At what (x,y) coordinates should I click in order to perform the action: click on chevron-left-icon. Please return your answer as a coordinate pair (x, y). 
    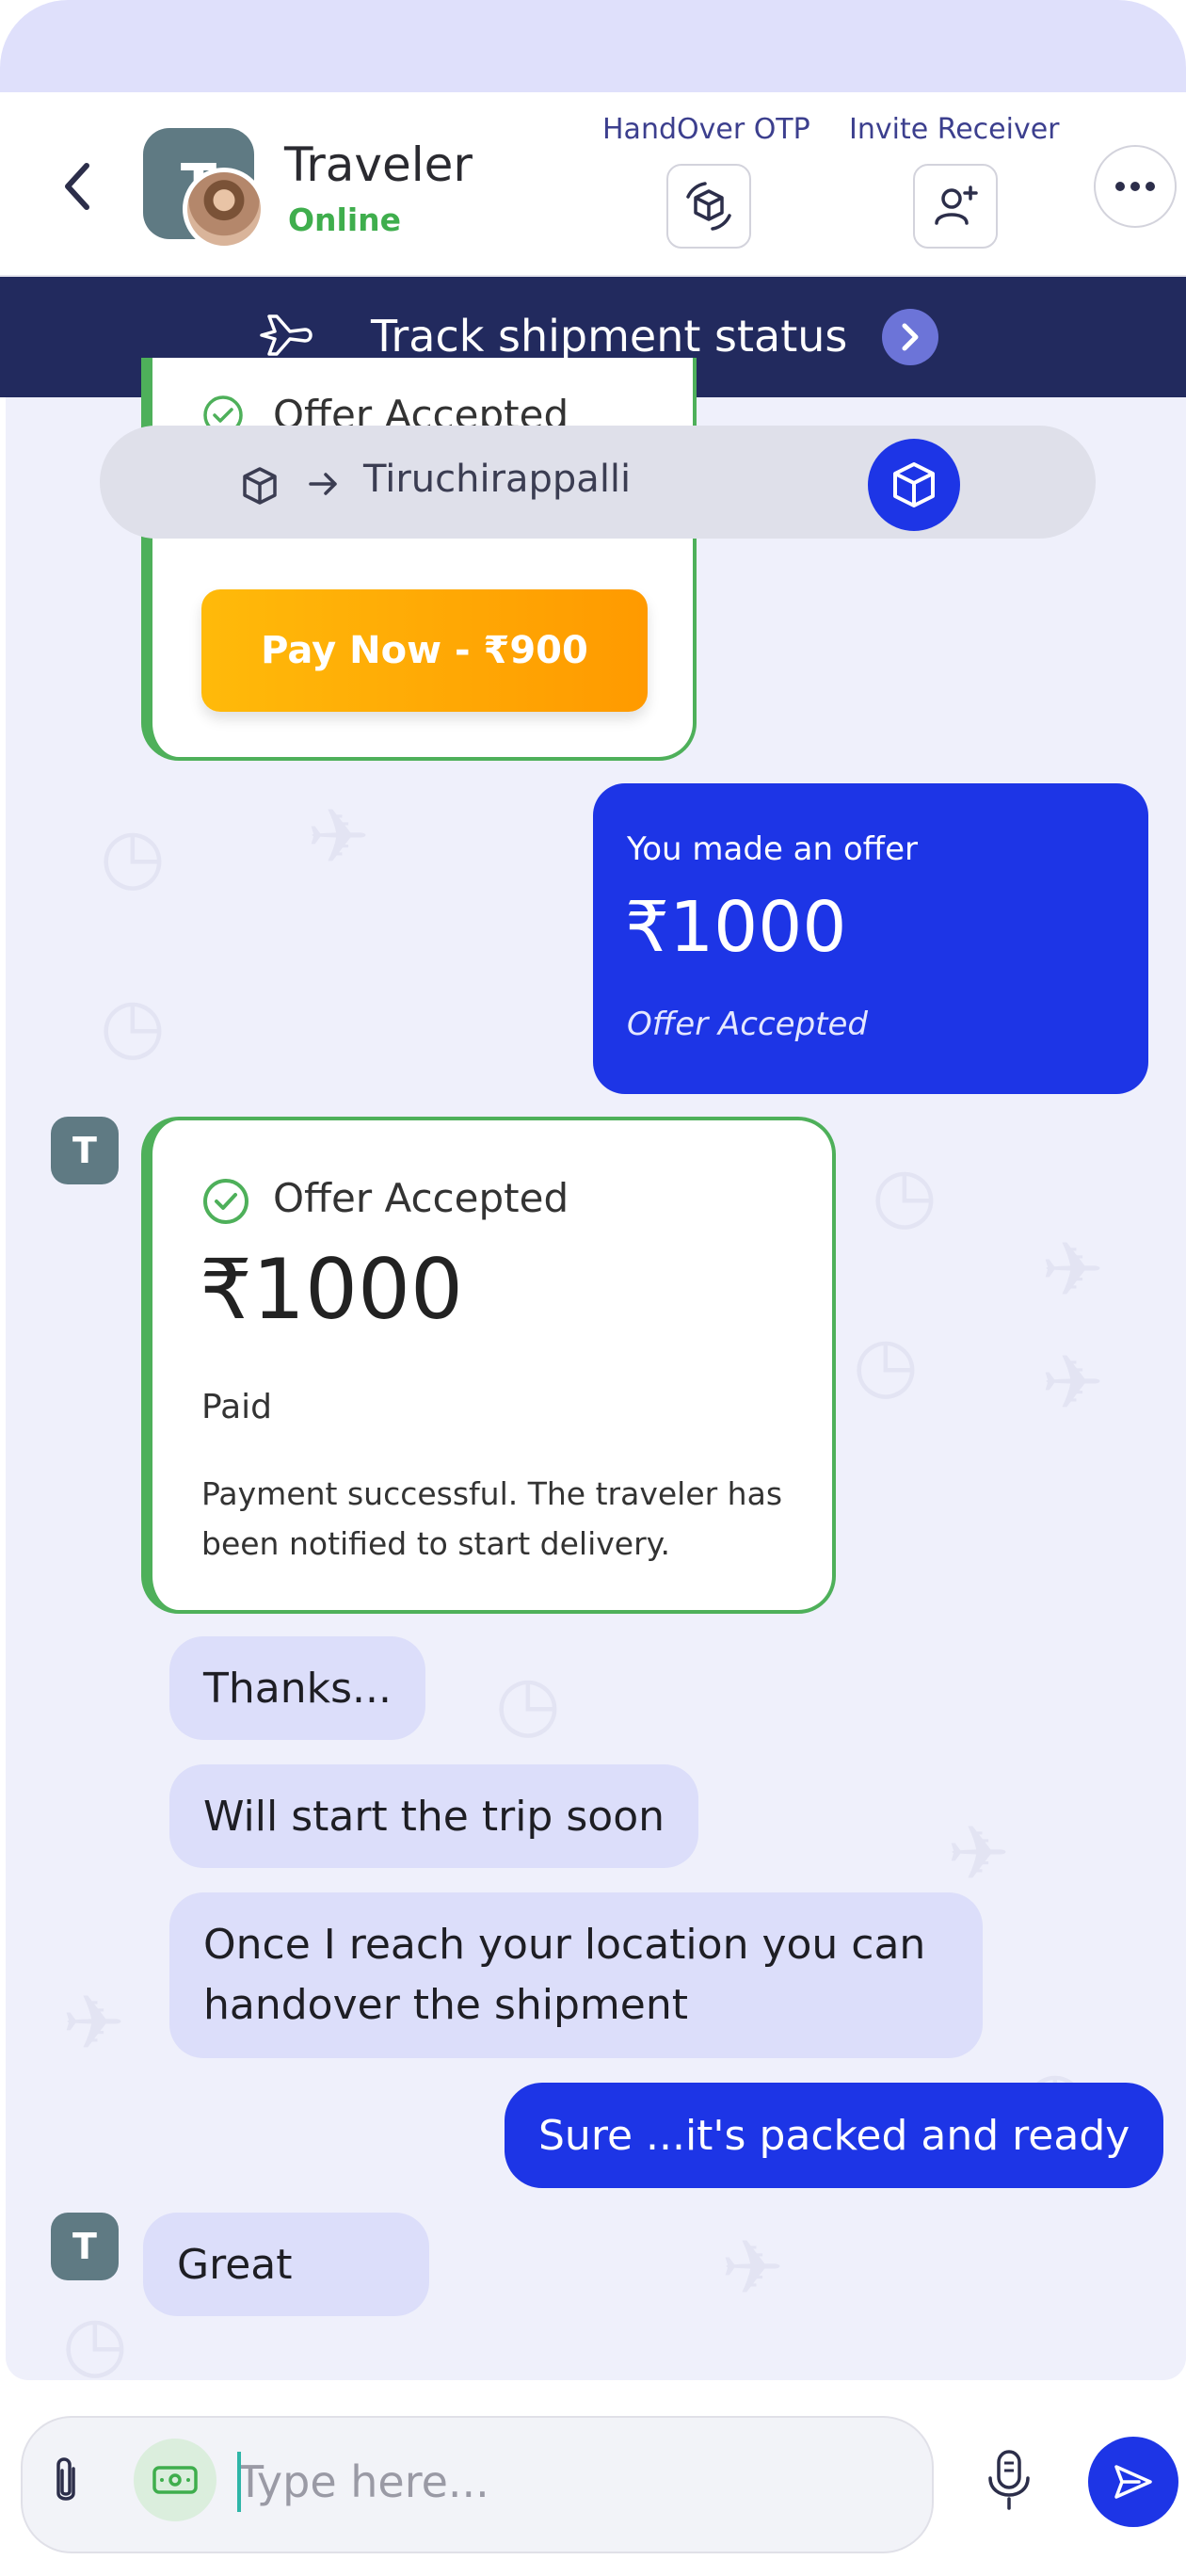
    Looking at the image, I should click on (77, 186).